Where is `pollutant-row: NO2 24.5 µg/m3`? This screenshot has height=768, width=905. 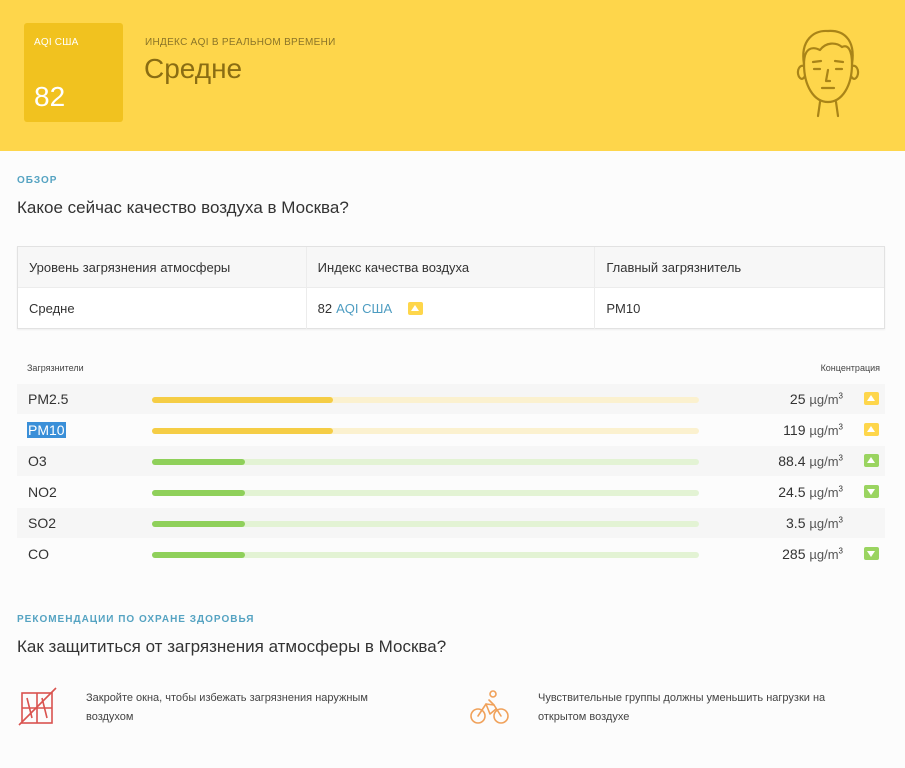 pollutant-row: NO2 24.5 µg/m3 is located at coordinates (451, 492).